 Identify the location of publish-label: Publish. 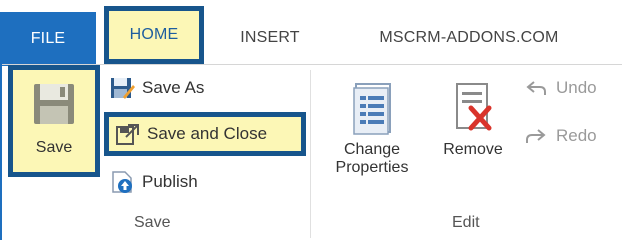
(170, 181).